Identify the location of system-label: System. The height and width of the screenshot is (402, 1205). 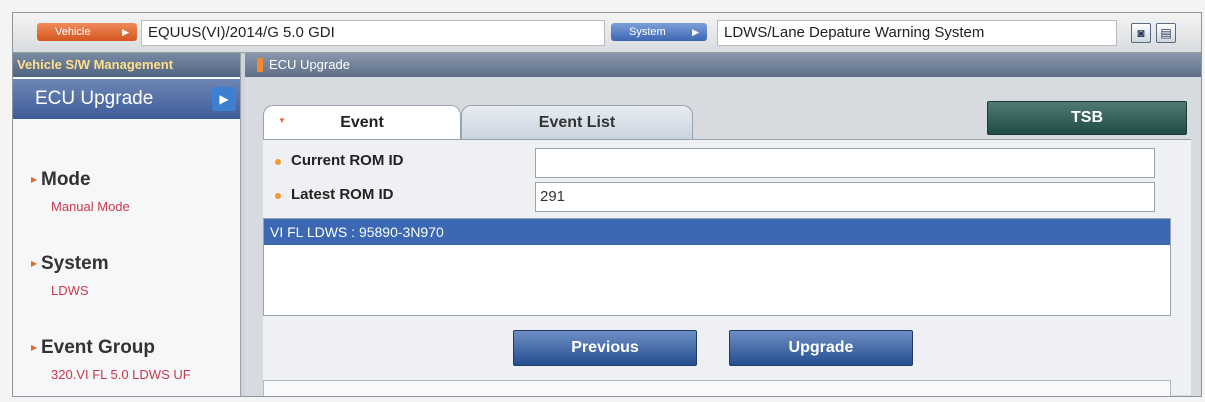
(647, 32).